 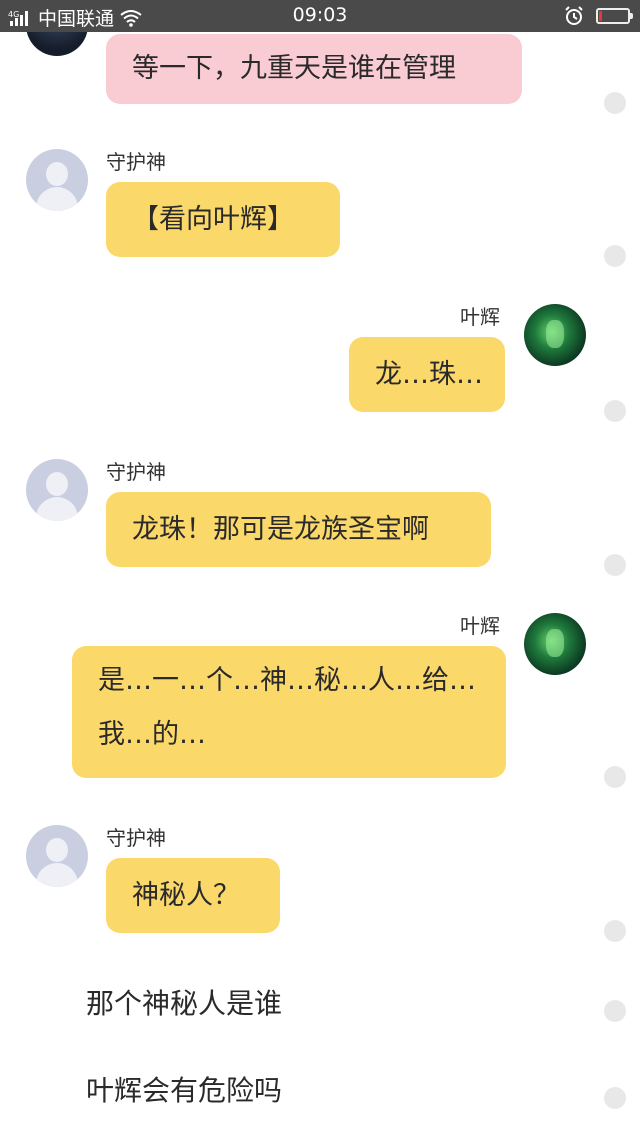 What do you see at coordinates (614, 16) in the screenshot?
I see `battery-icon` at bounding box center [614, 16].